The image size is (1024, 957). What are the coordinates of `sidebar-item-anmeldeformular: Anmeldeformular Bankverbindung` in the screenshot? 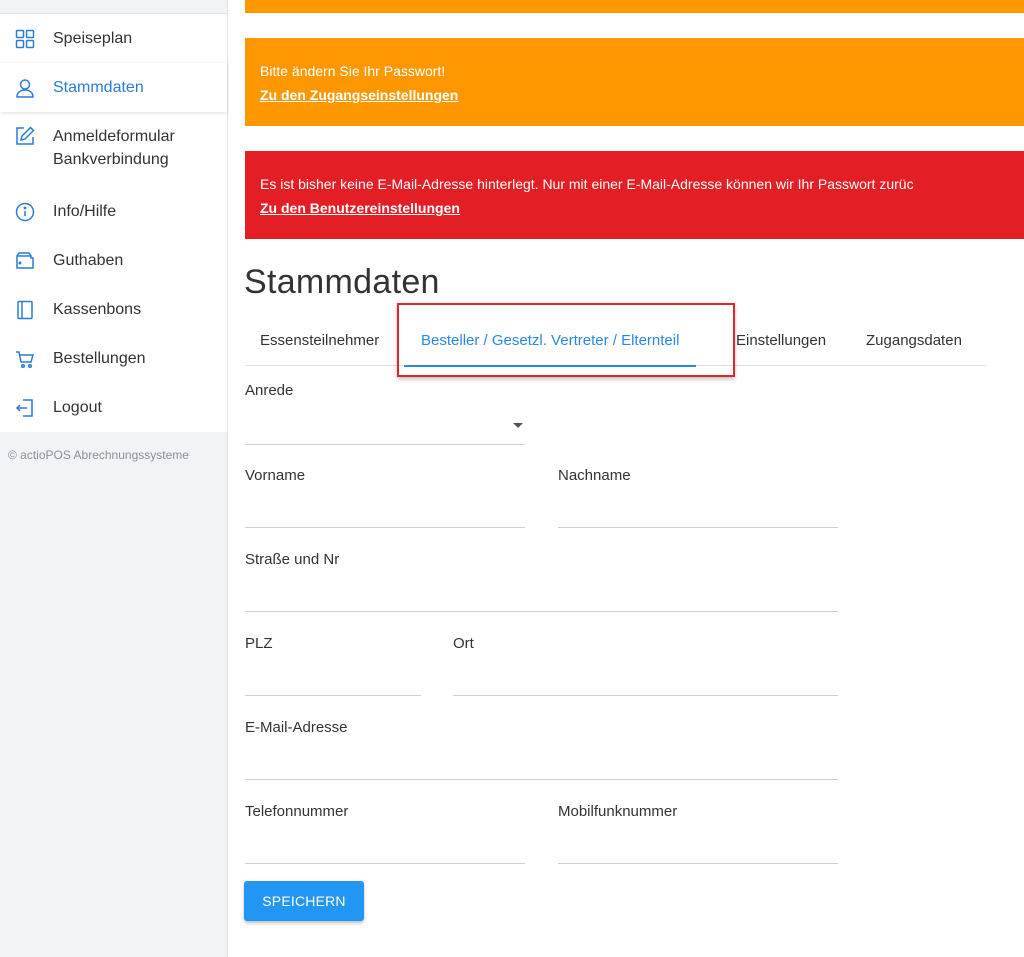 It's located at (113, 149).